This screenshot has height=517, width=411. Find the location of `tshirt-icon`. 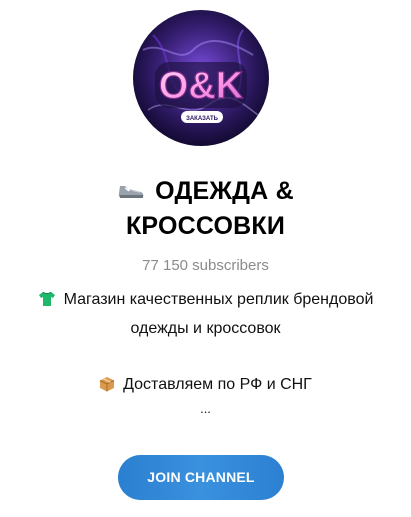

tshirt-icon is located at coordinates (47, 303).